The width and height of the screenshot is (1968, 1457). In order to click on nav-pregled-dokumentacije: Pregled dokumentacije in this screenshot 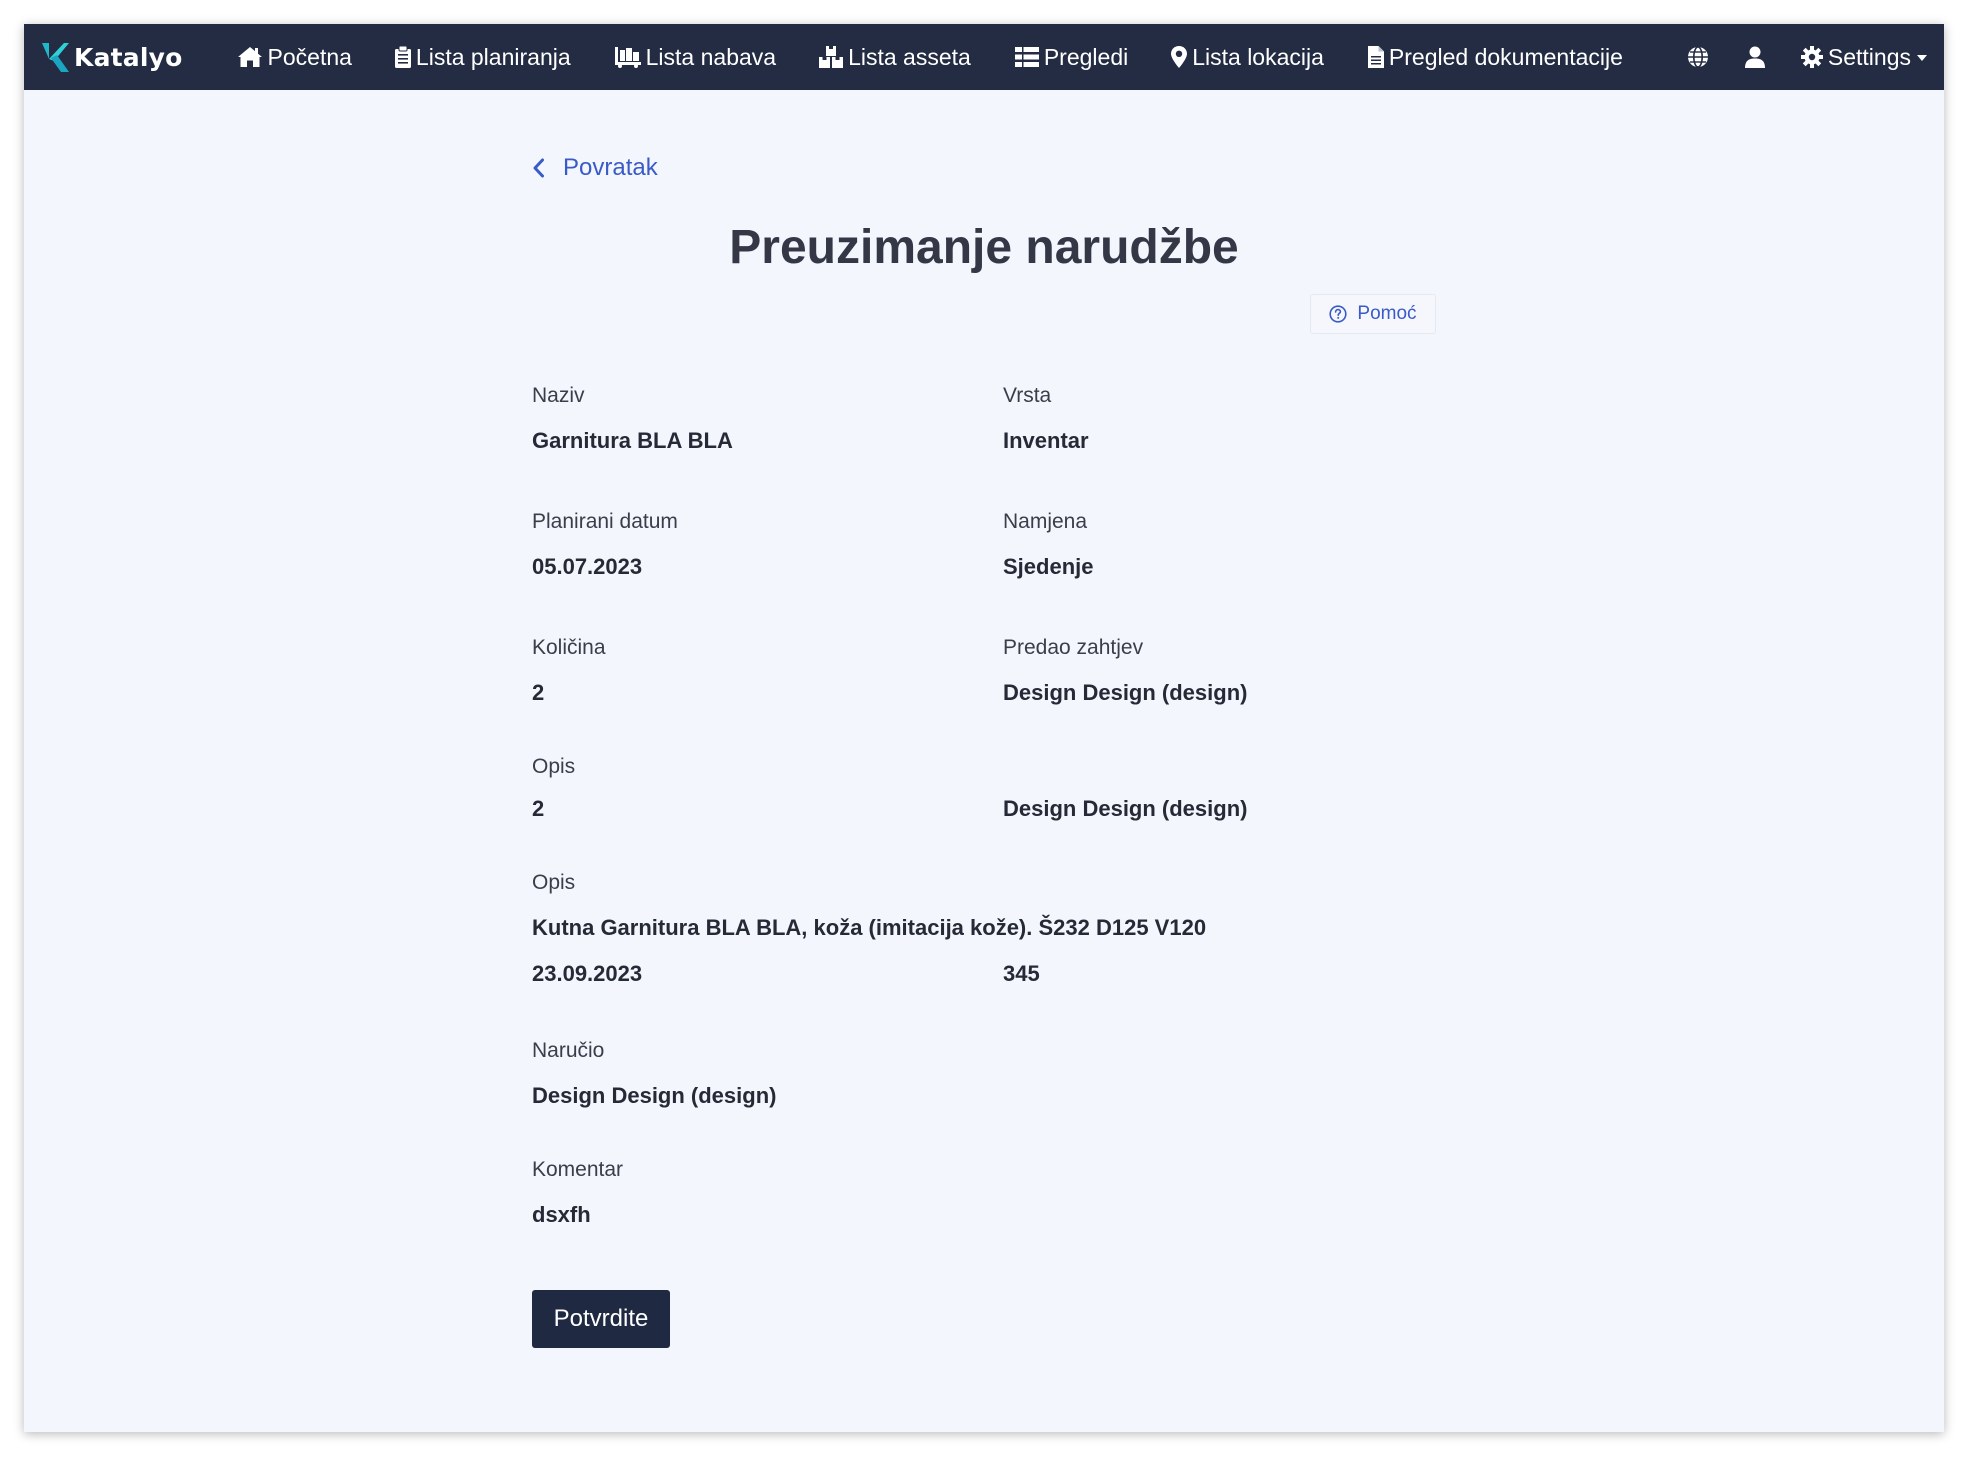, I will do `click(1495, 57)`.